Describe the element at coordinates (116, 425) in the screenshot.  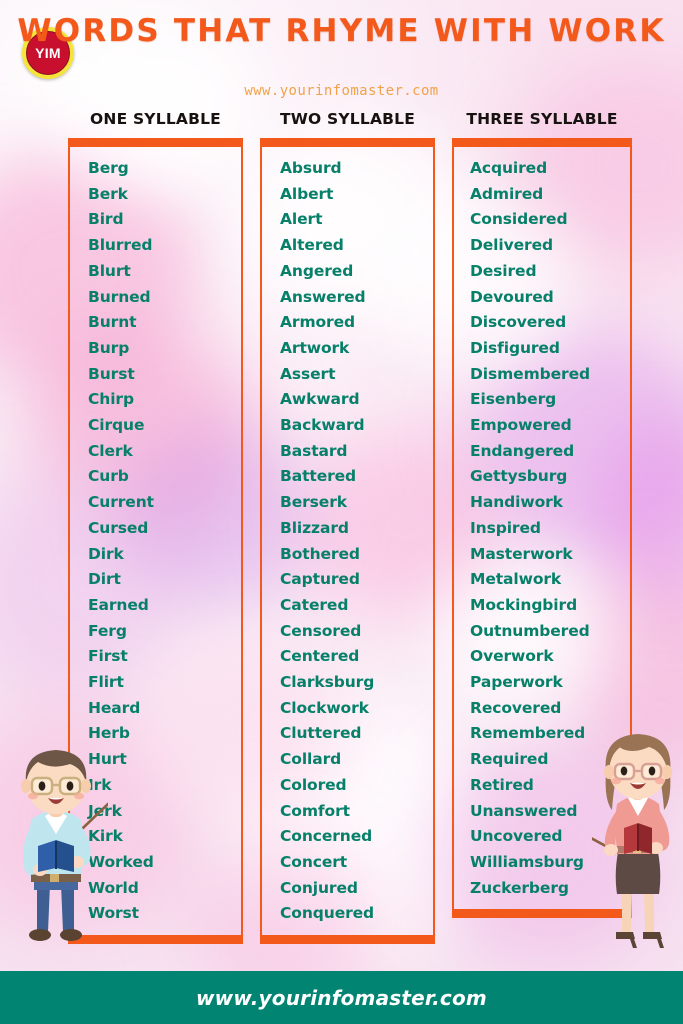
I see `list-item: Cirque` at that location.